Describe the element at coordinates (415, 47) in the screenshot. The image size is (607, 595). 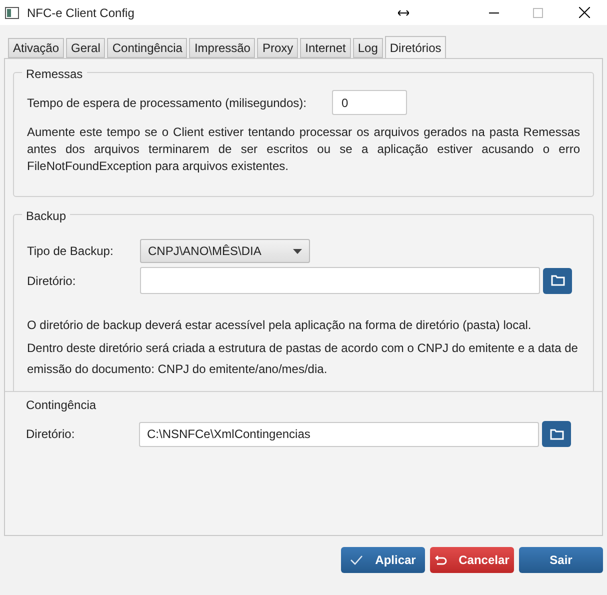
I see `tab: Diretórios` at that location.